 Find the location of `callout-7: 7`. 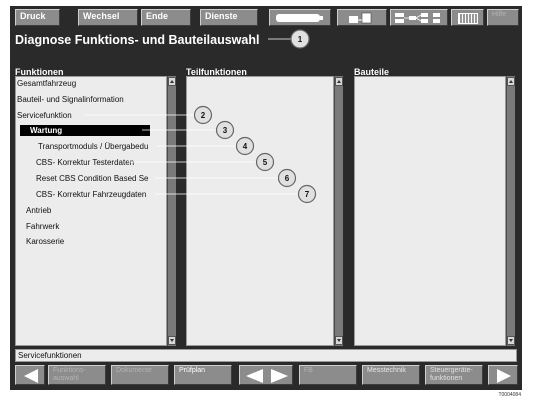

callout-7: 7 is located at coordinates (307, 194).